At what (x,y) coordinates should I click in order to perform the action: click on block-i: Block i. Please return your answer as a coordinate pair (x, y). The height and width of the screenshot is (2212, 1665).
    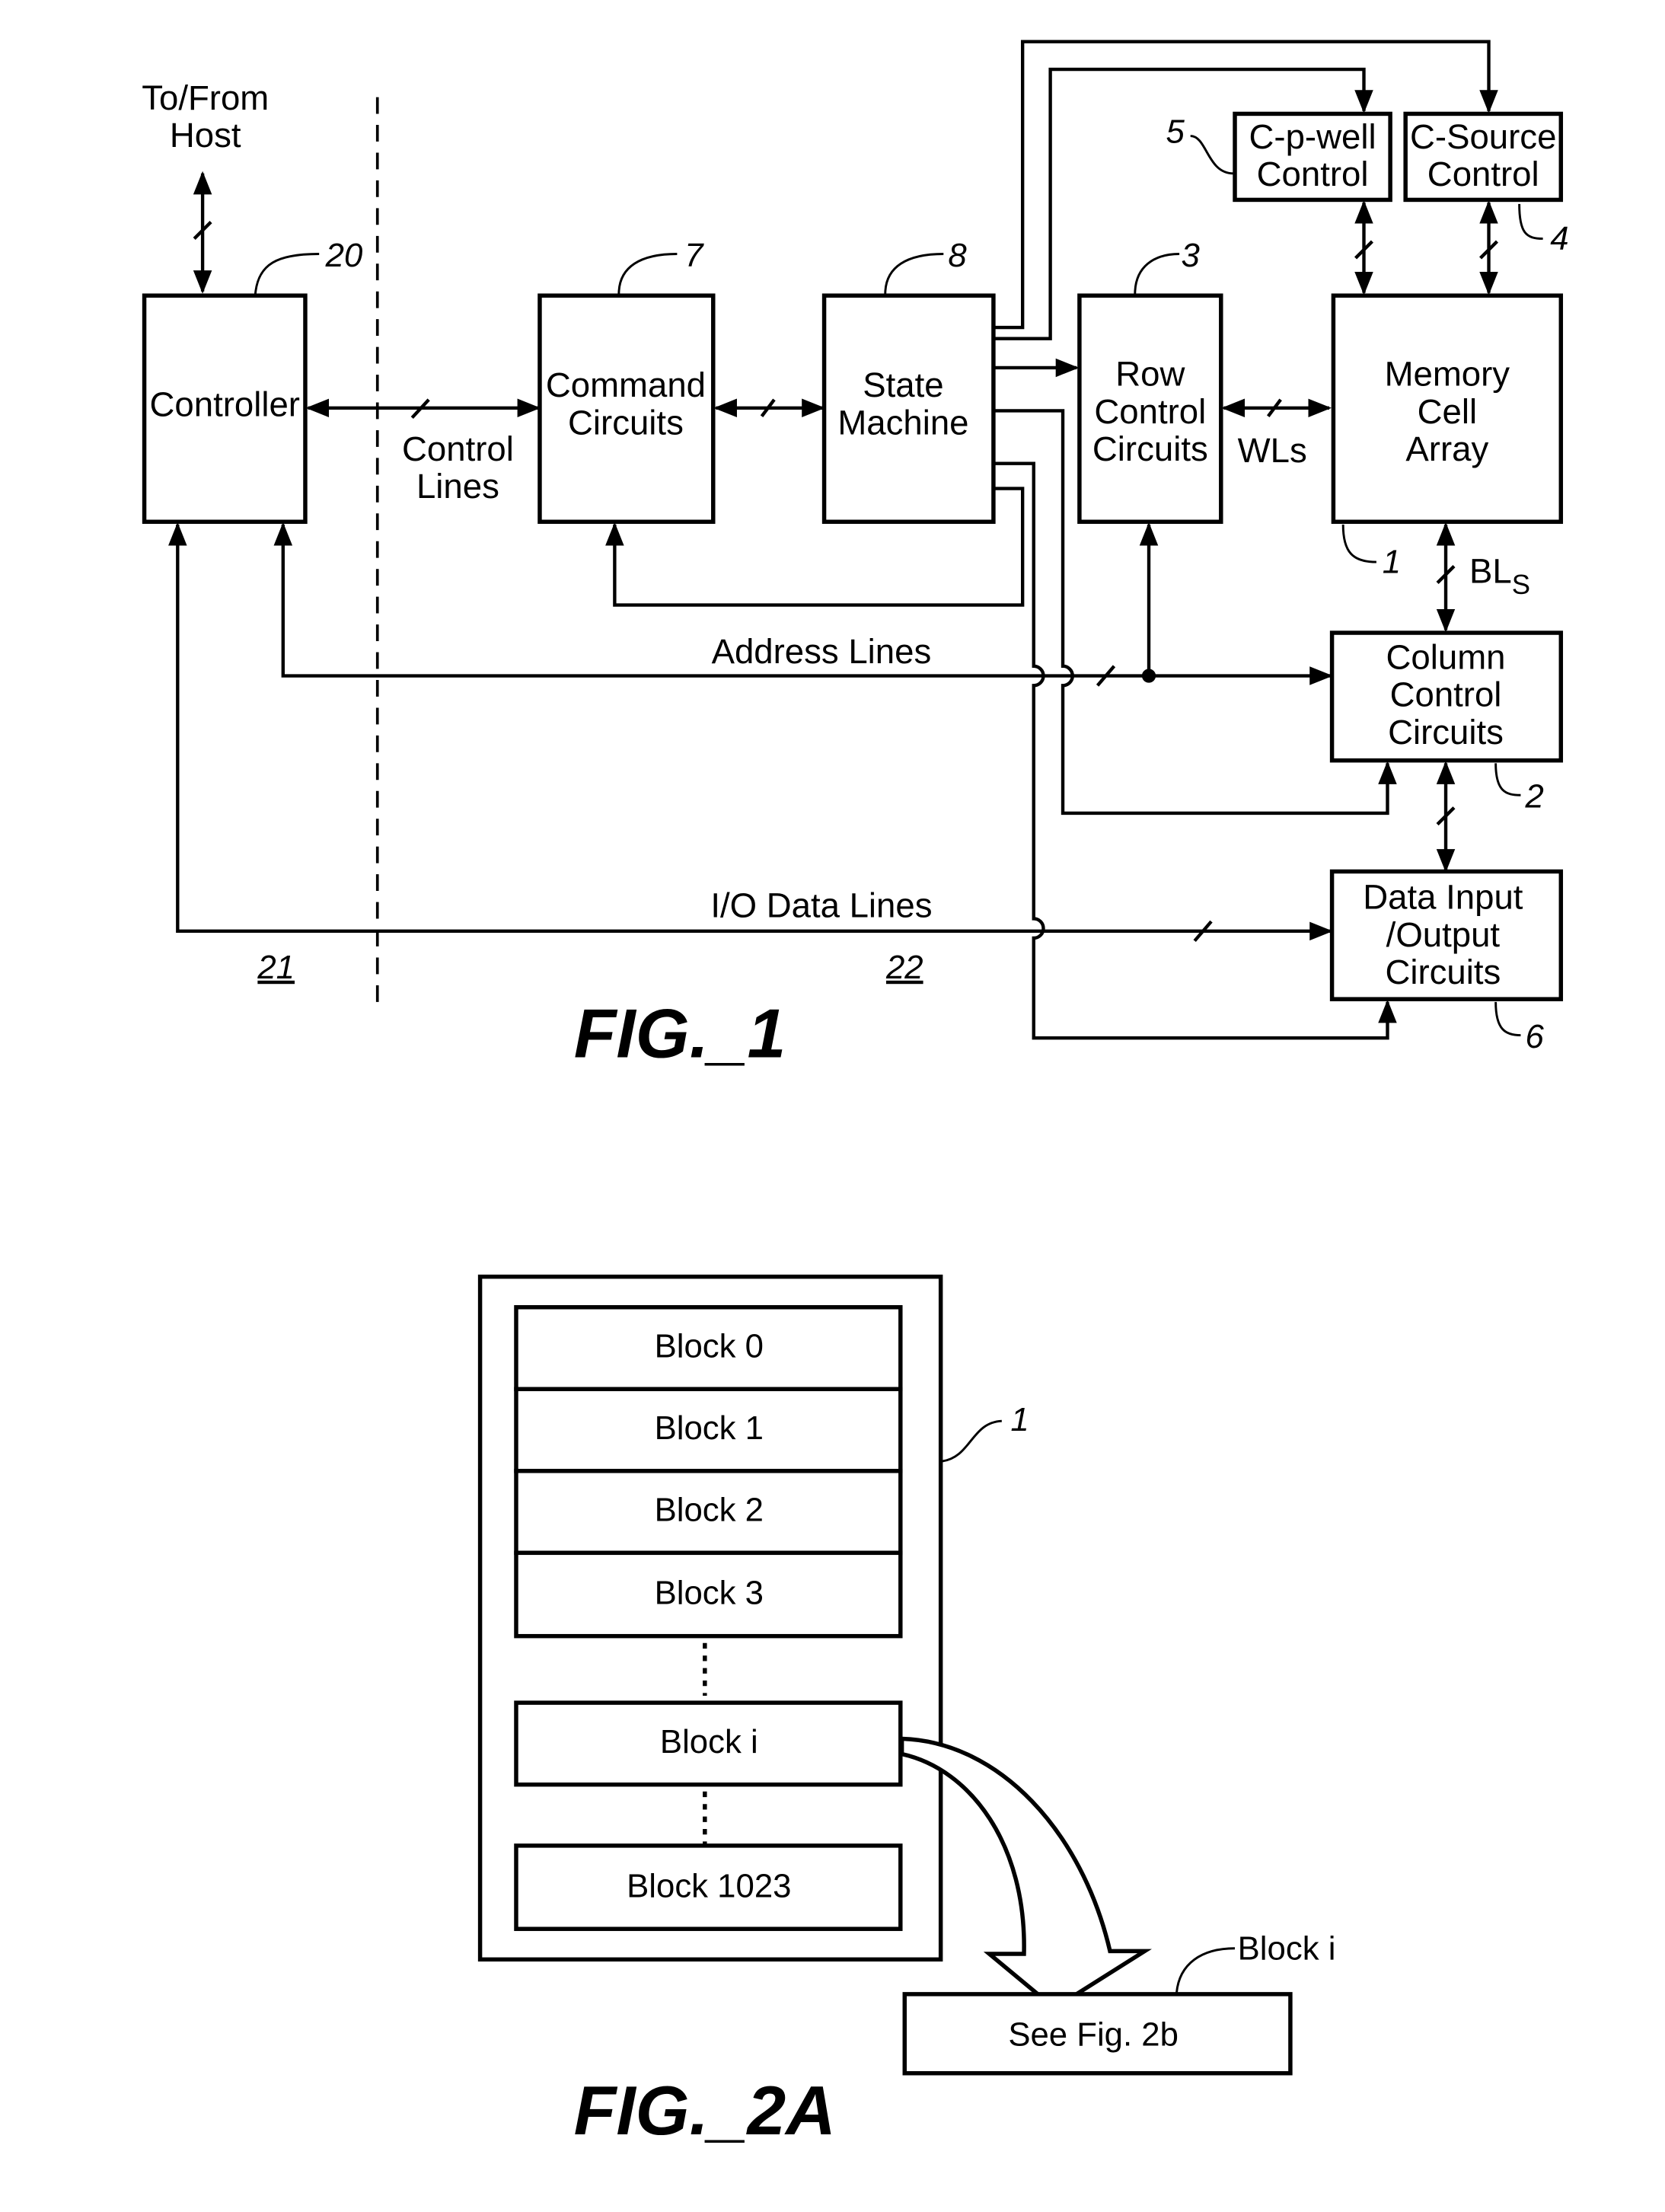
    Looking at the image, I should click on (708, 1743).